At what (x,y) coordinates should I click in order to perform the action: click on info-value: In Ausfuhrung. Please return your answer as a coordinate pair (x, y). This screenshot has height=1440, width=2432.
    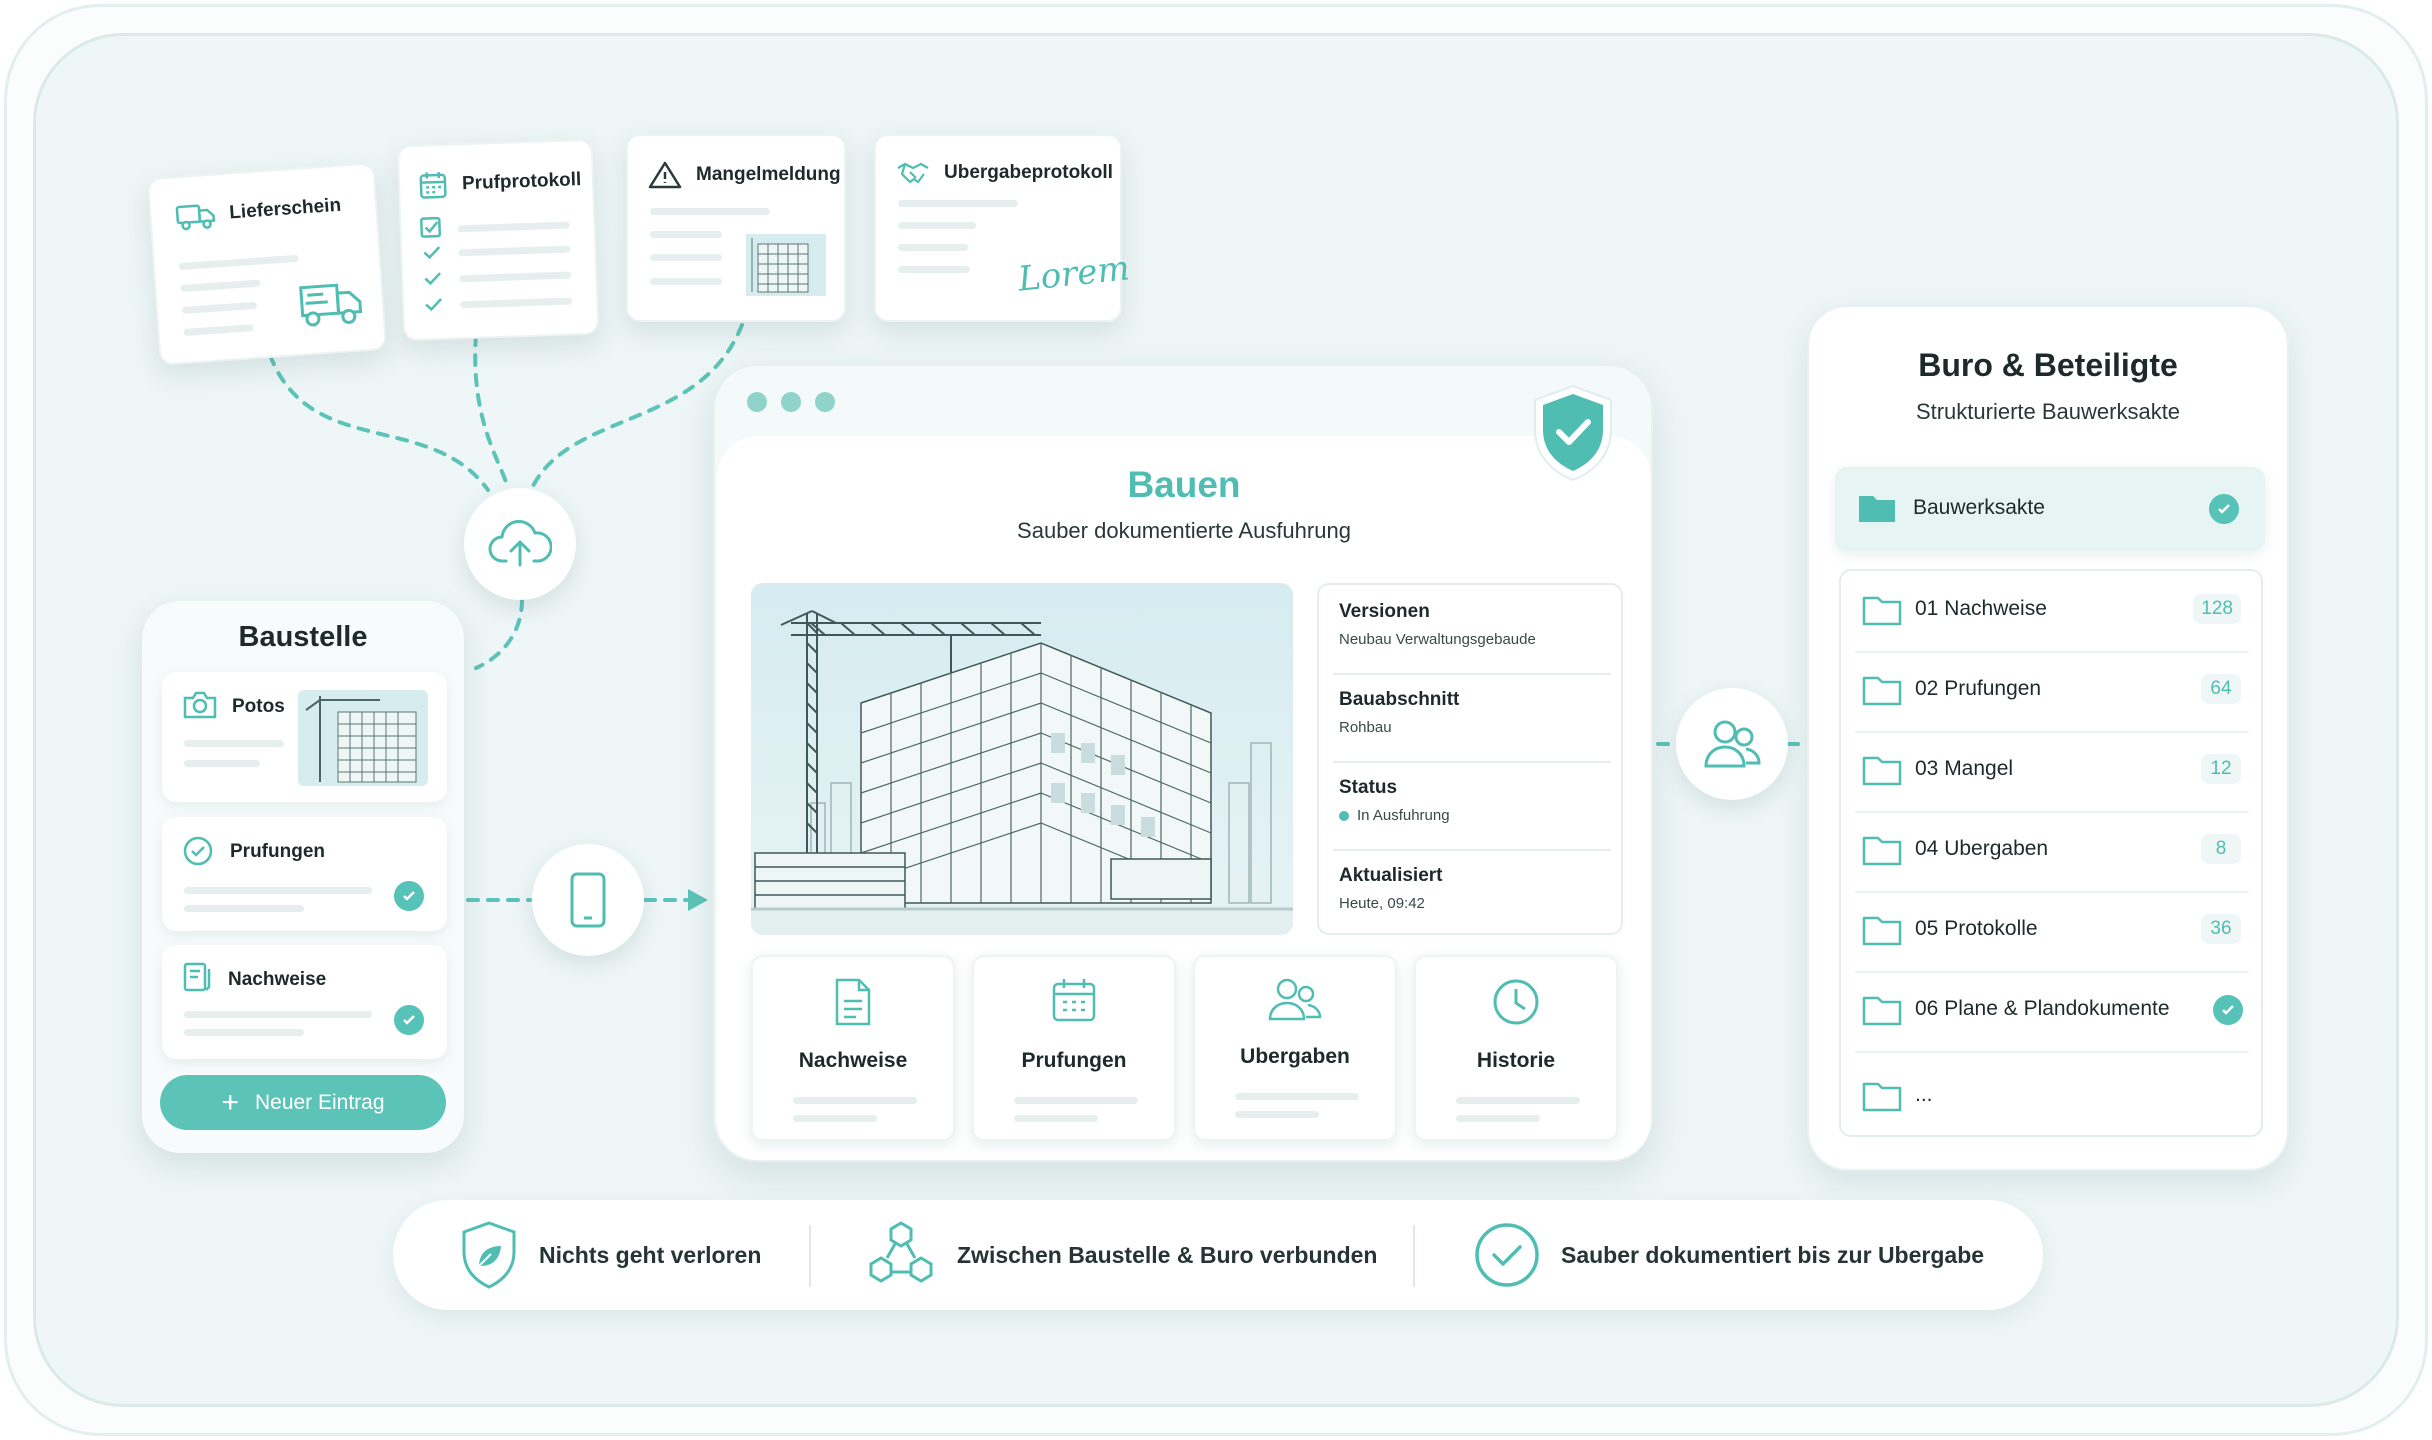
    Looking at the image, I should click on (1403, 815).